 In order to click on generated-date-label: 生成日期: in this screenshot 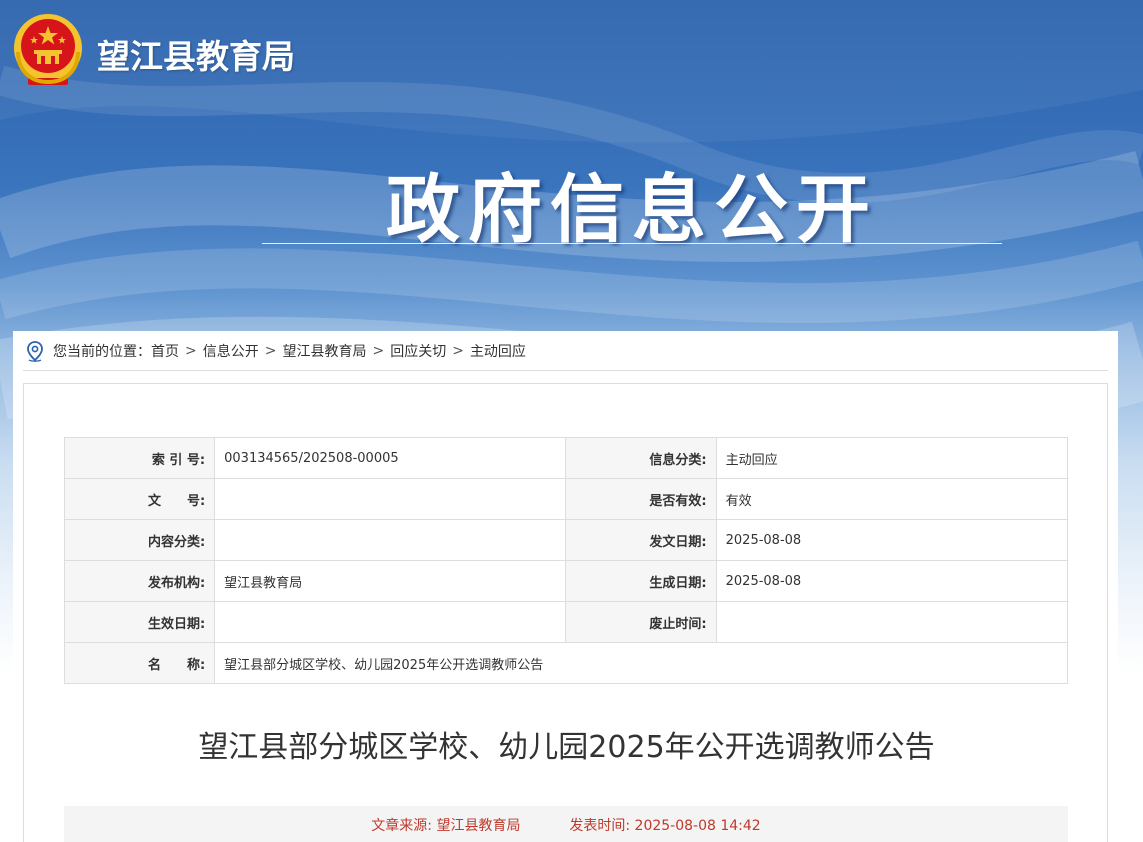, I will do `click(641, 581)`.